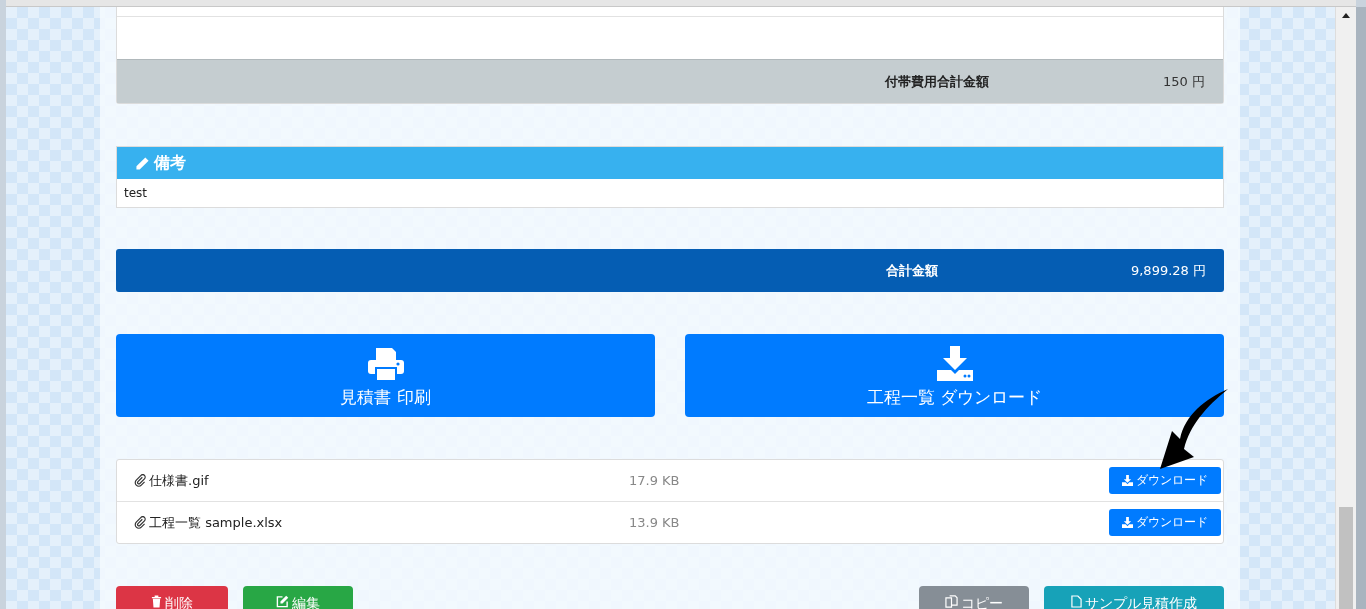  I want to click on scroll-up-icon, so click(1346, 15).